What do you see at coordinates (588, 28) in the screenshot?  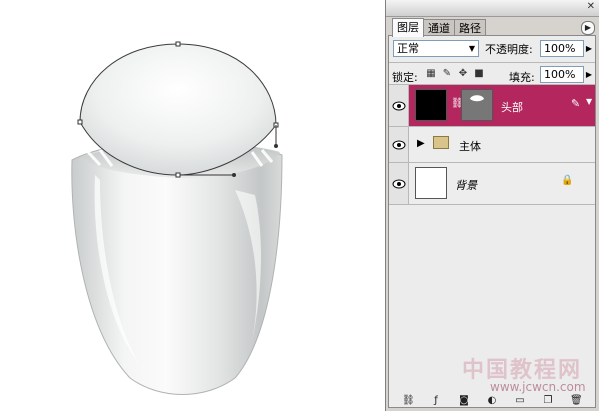 I see `panel-menu-icon: ▶` at bounding box center [588, 28].